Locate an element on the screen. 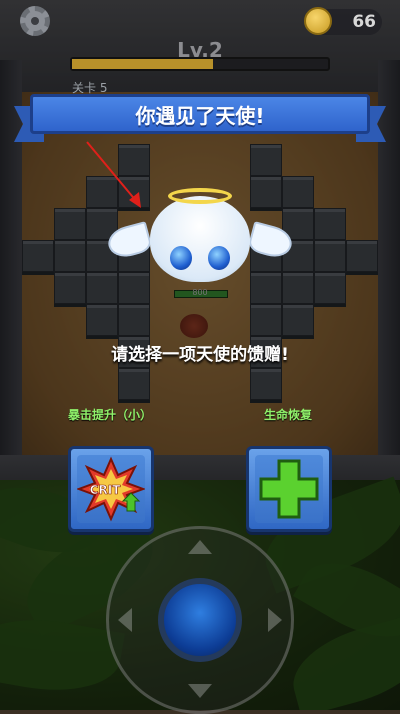 The width and height of the screenshot is (400, 714). crit-boost-option-button: CRIT is located at coordinates (111, 489).